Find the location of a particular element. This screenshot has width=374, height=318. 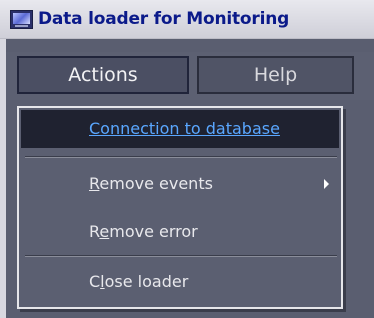

mnemonic-char: l is located at coordinates (102, 281).